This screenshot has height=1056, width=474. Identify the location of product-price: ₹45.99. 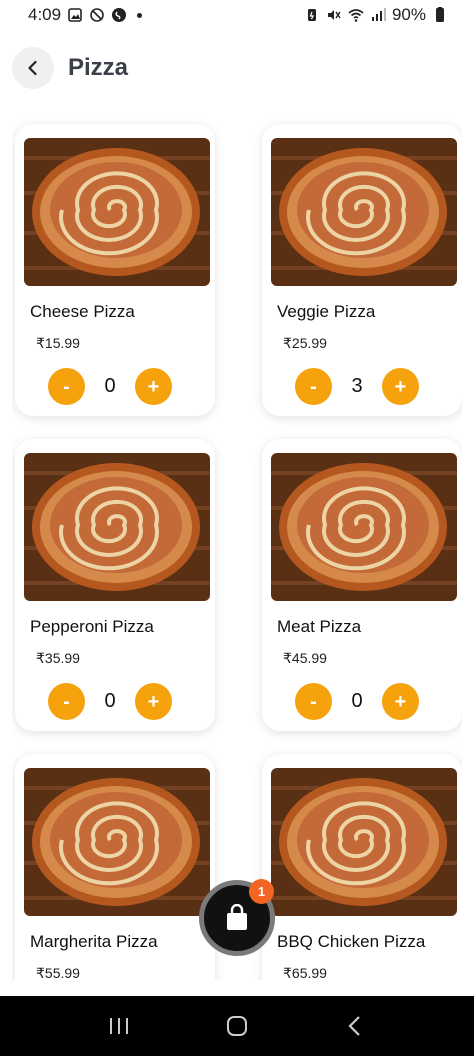
(305, 658).